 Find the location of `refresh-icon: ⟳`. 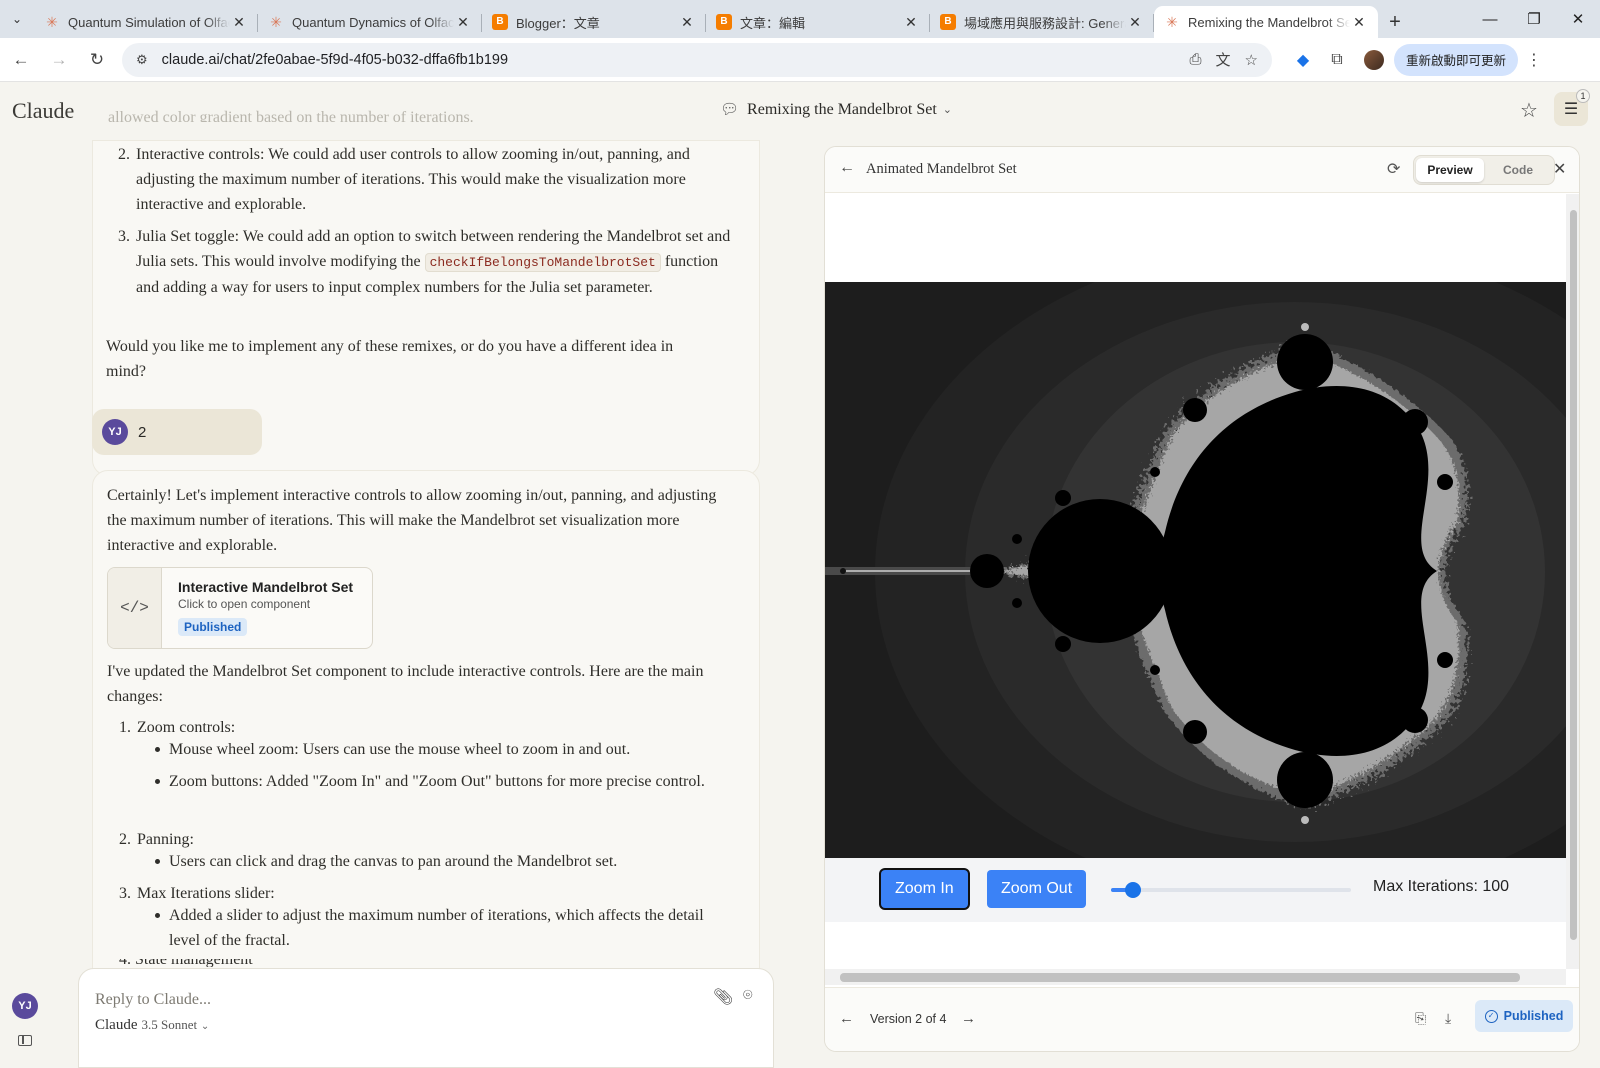

refresh-icon: ⟳ is located at coordinates (1393, 169).